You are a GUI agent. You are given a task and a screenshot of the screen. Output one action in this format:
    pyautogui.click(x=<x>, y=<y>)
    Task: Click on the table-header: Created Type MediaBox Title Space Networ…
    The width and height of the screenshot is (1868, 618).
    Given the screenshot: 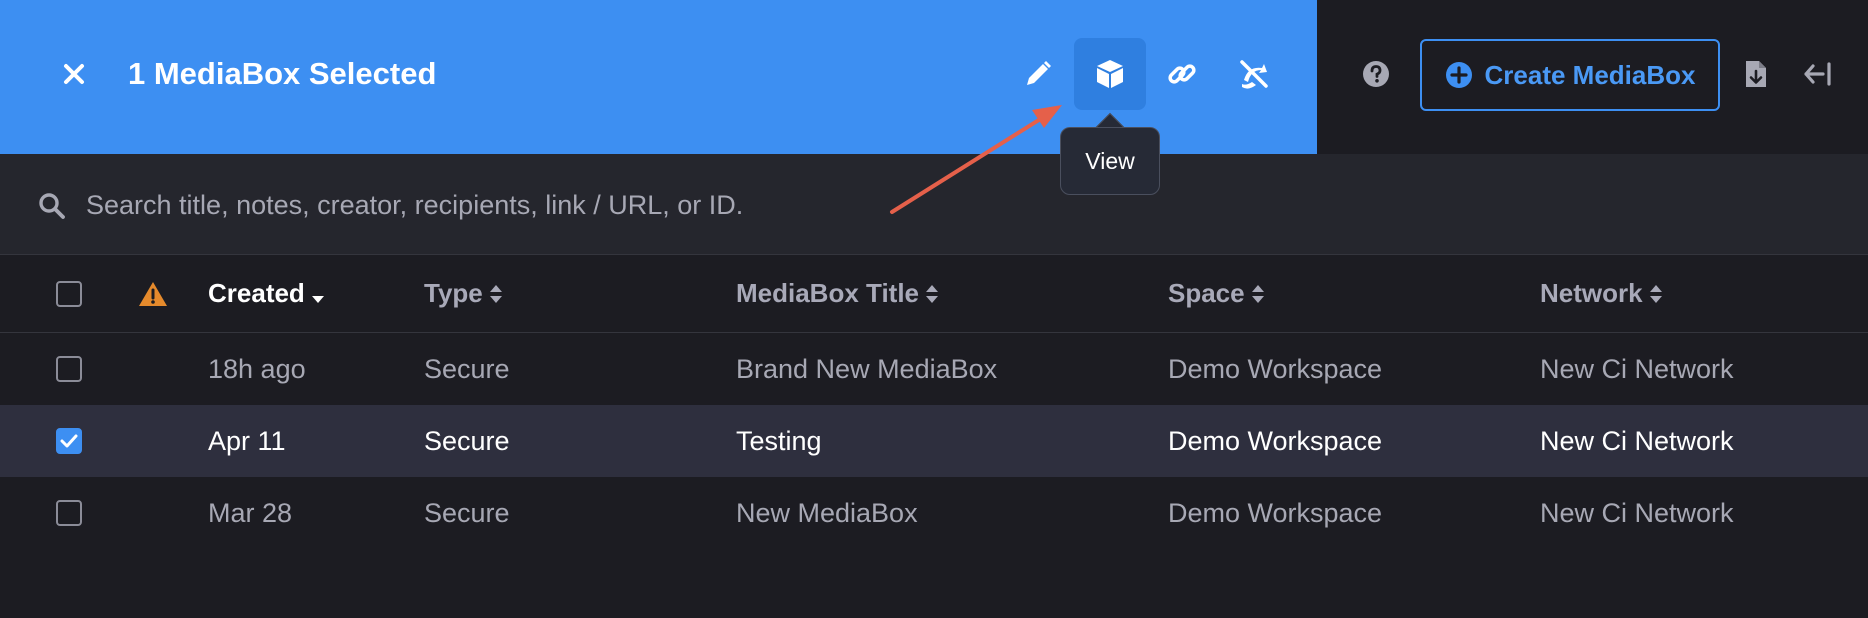 What is the action you would take?
    pyautogui.click(x=934, y=294)
    